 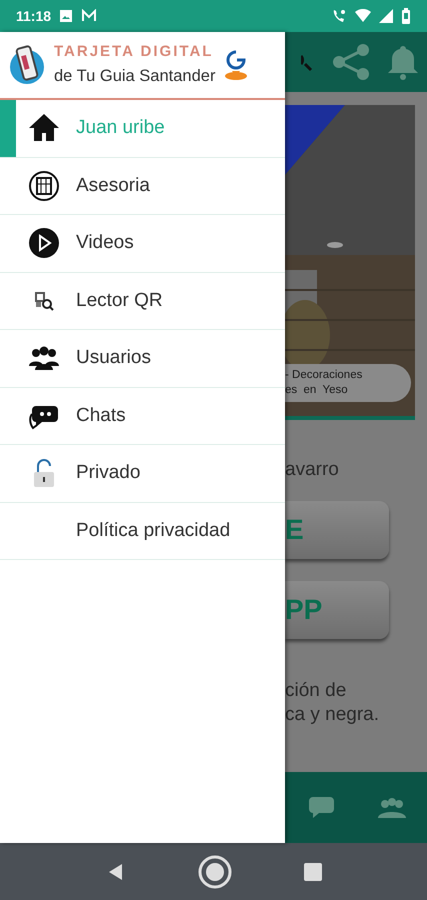 I want to click on share-icon, so click(x=351, y=62).